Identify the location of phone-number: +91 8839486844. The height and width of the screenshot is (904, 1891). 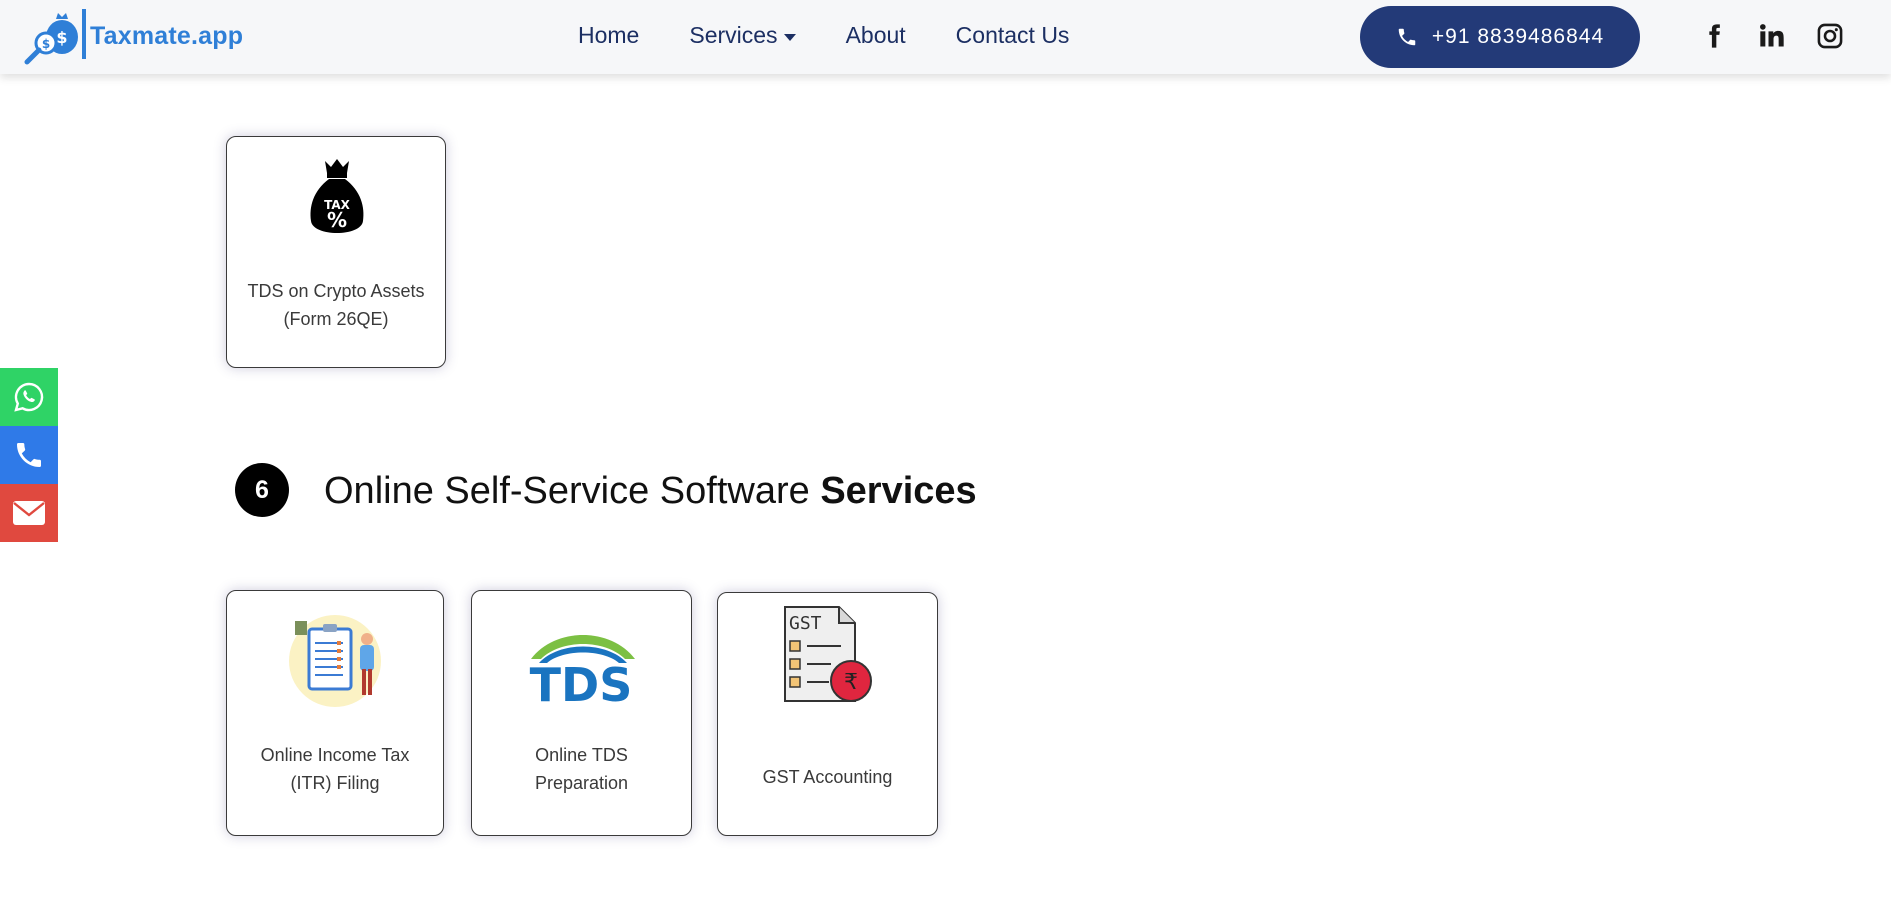
(1518, 36).